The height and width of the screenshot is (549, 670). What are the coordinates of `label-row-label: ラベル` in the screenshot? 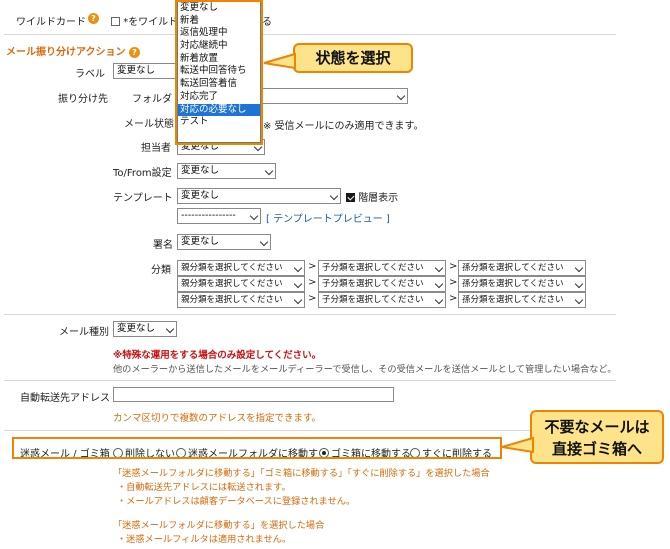 It's located at (90, 74).